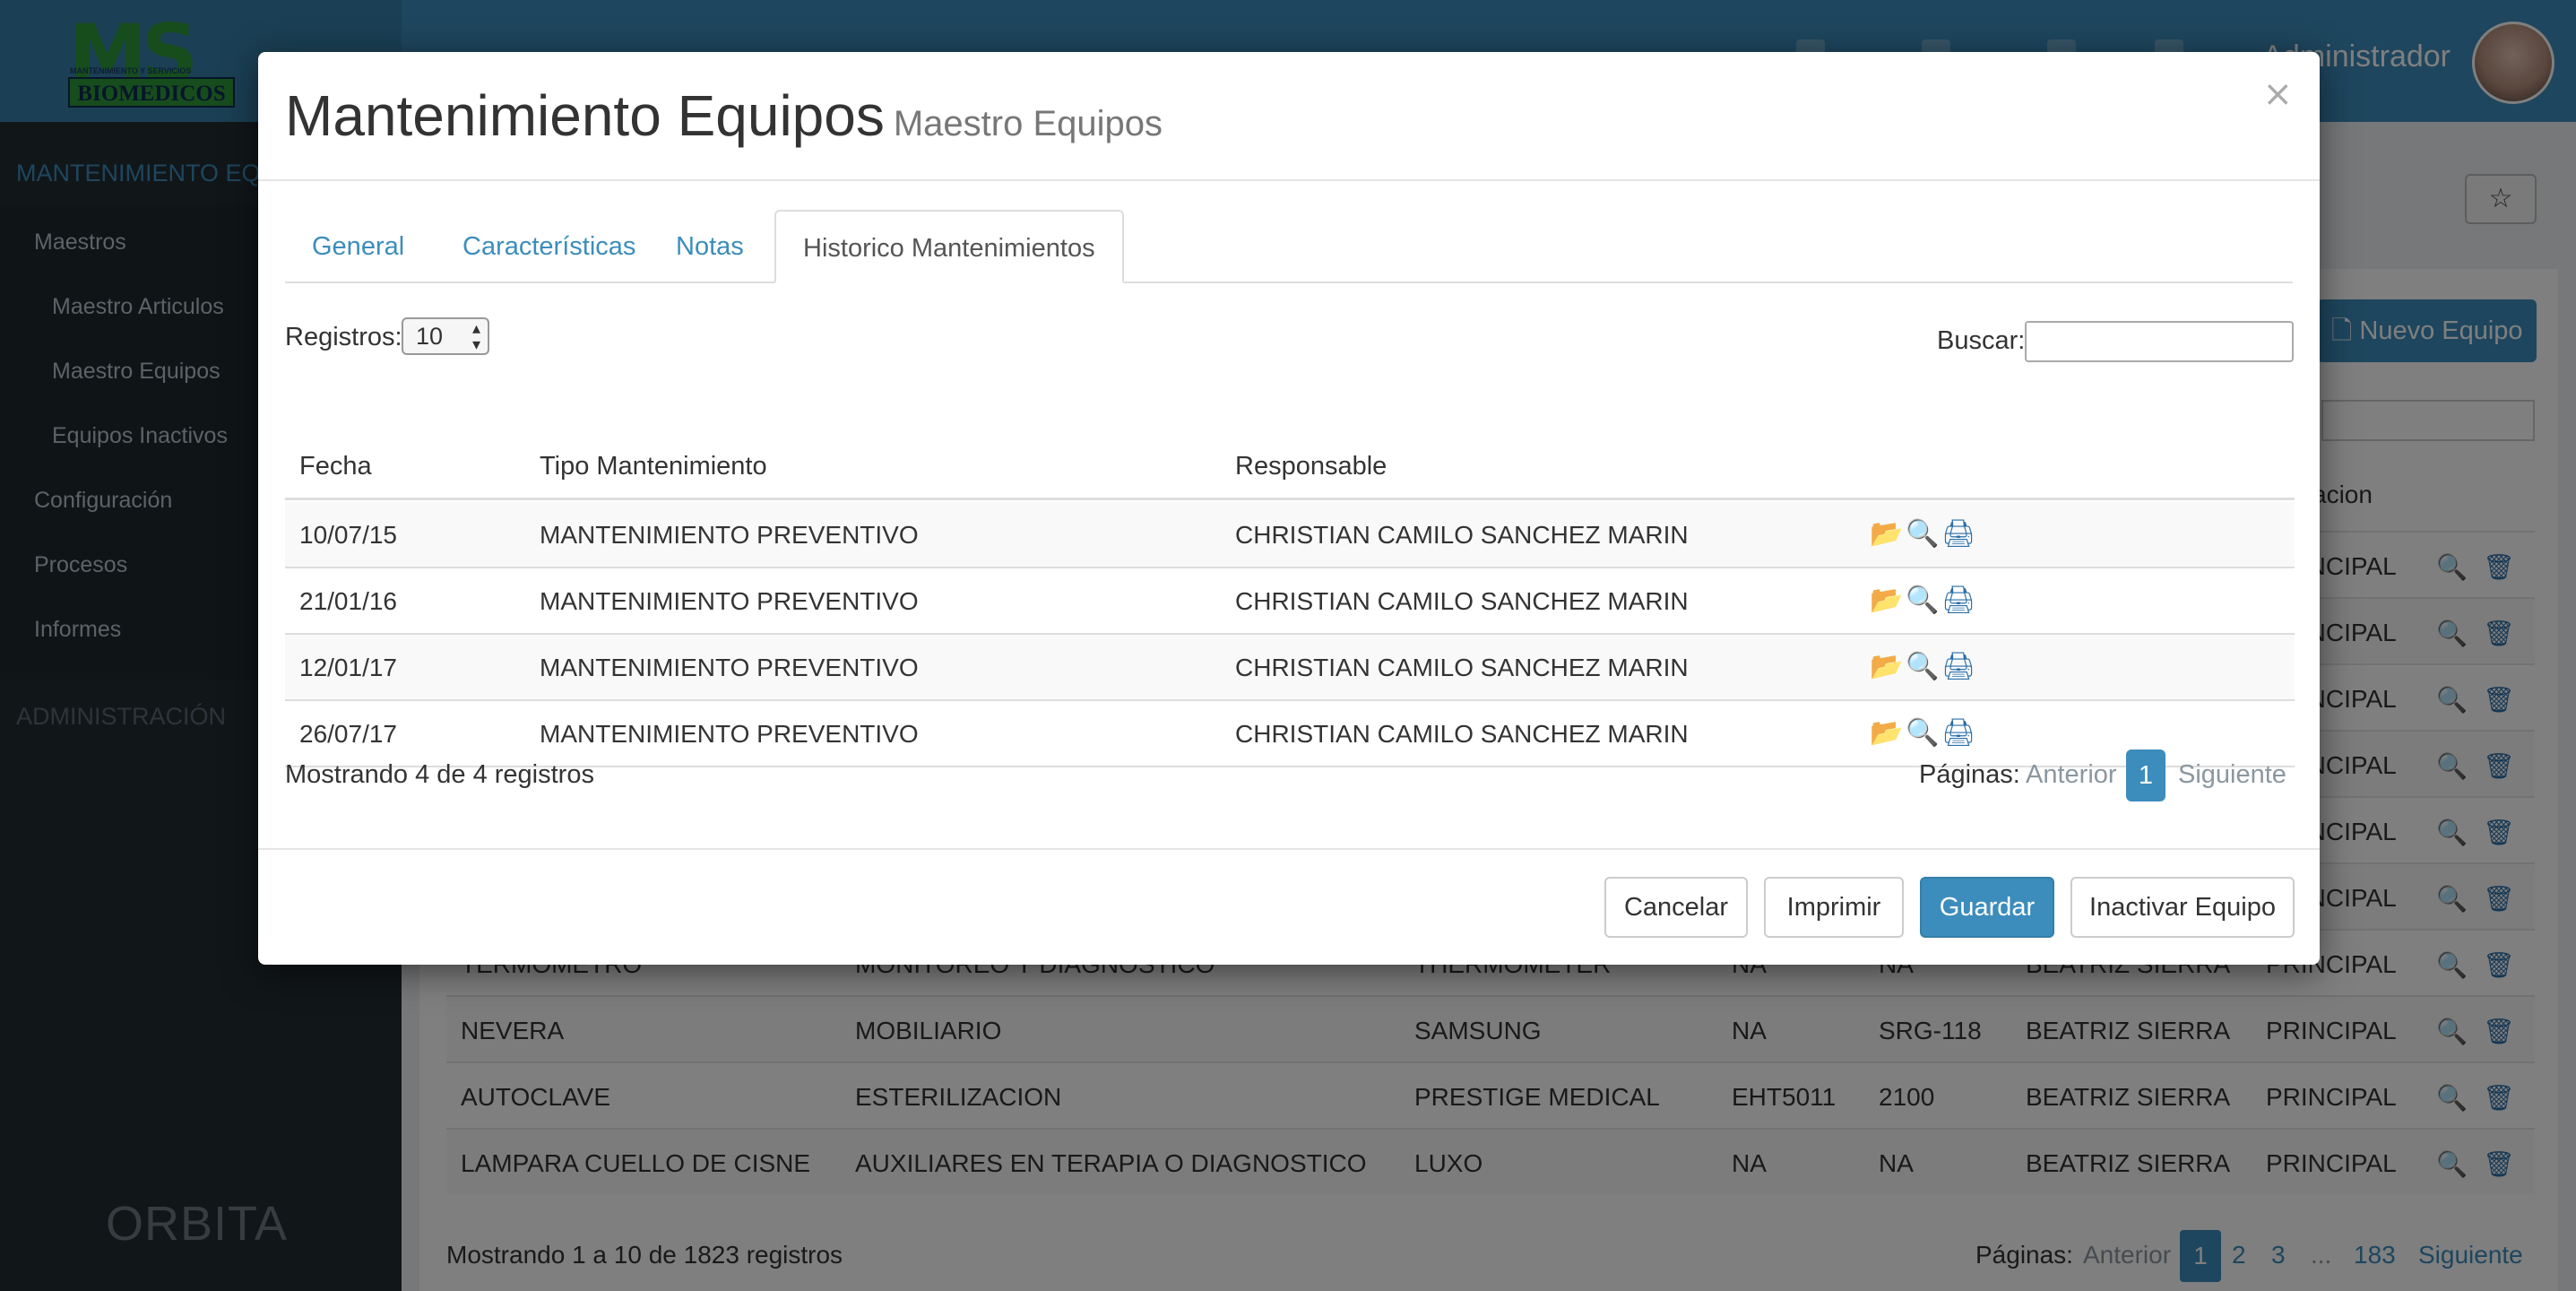  What do you see at coordinates (1676, 907) in the screenshot?
I see `cancel-button: Cancelar` at bounding box center [1676, 907].